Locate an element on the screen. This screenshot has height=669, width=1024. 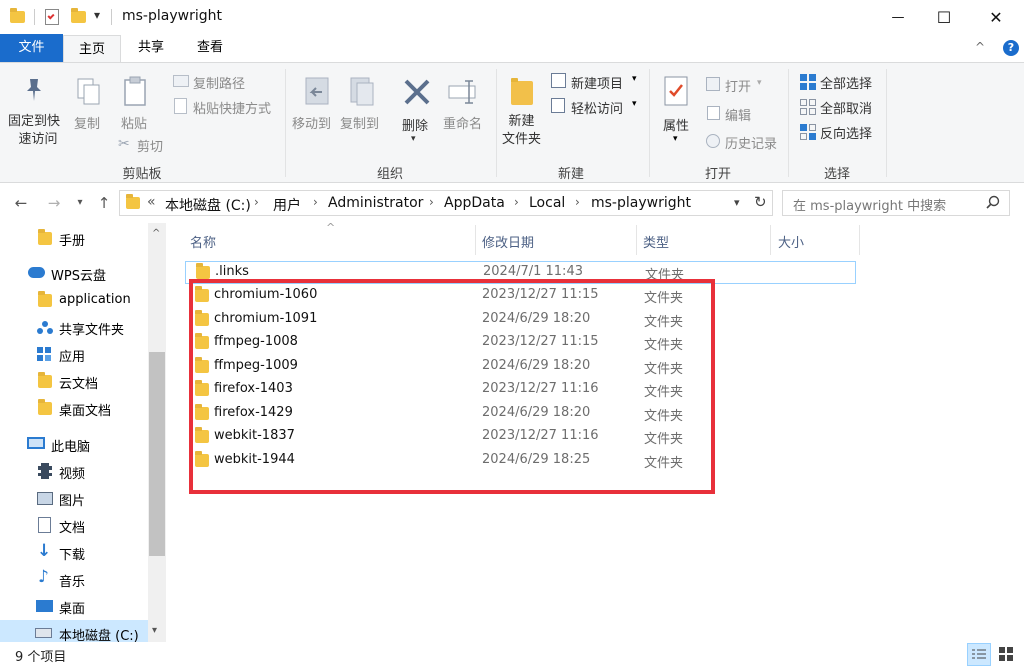
breadcrumb-drive: 本地磁盘 (C:) is located at coordinates (208, 205).